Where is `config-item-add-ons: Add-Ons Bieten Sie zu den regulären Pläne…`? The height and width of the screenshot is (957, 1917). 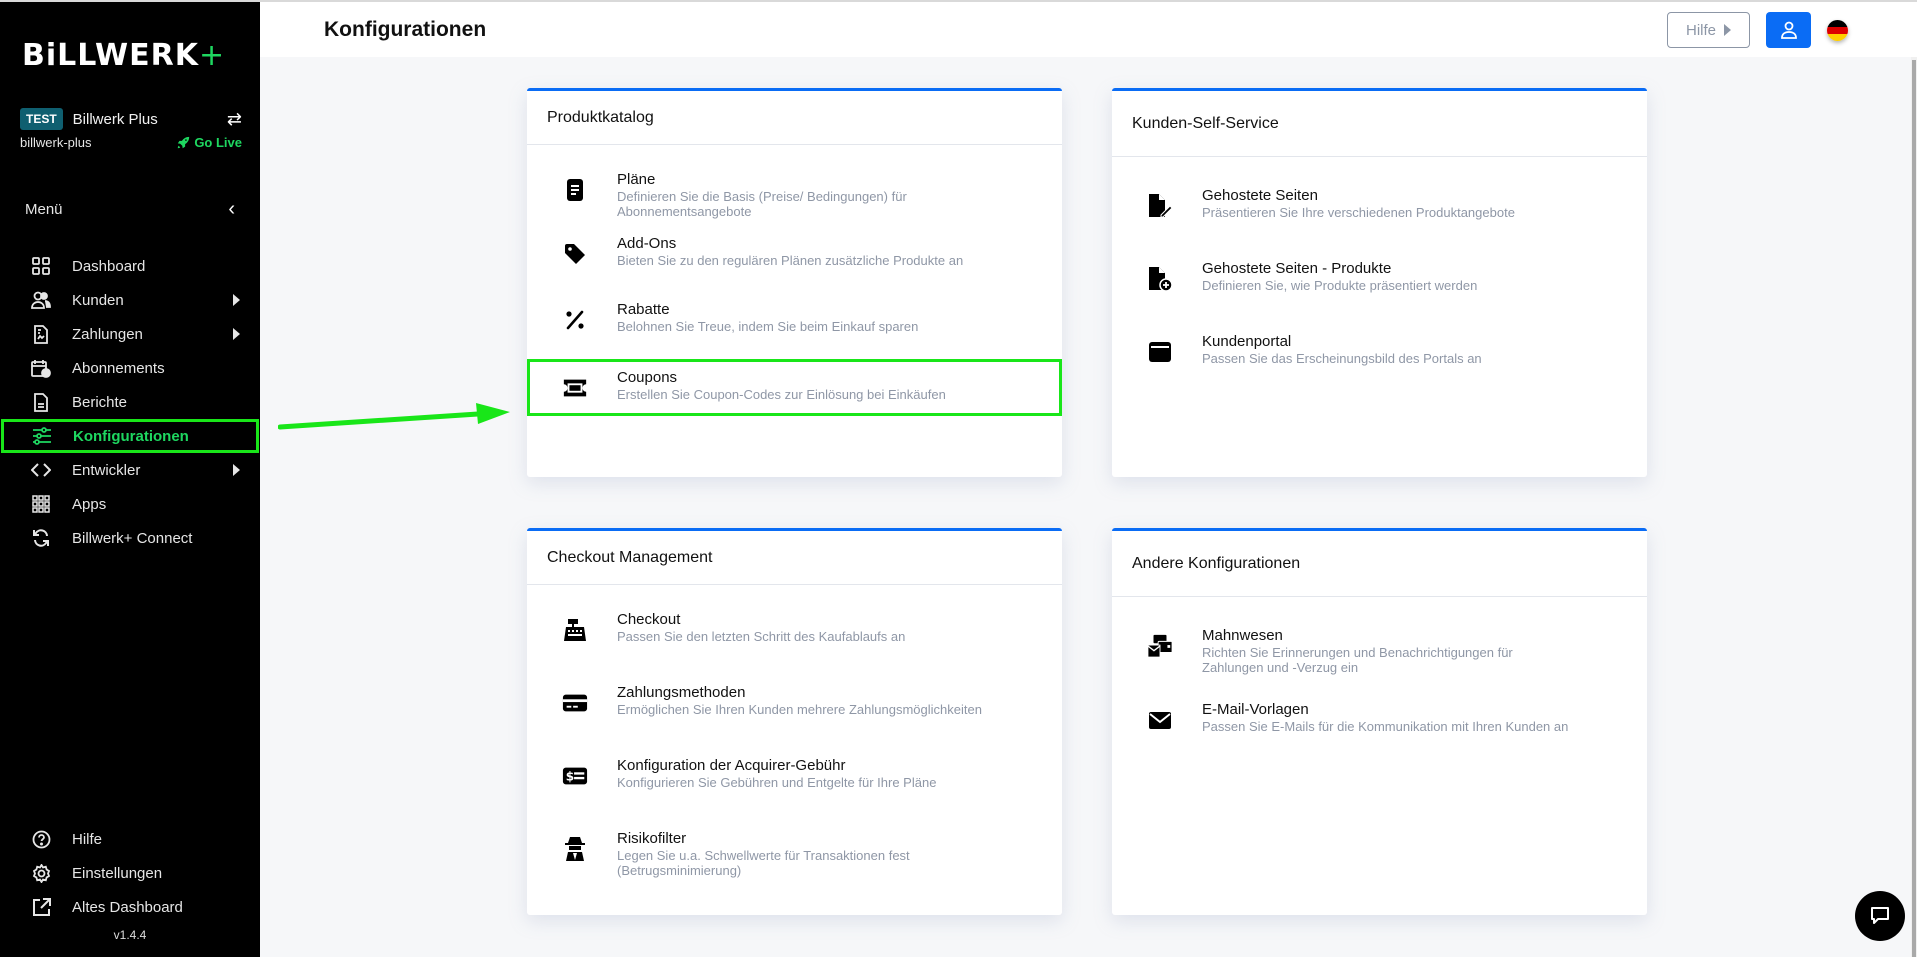 config-item-add-ons: Add-Ons Bieten Sie zu den regulären Pläne… is located at coordinates (794, 255).